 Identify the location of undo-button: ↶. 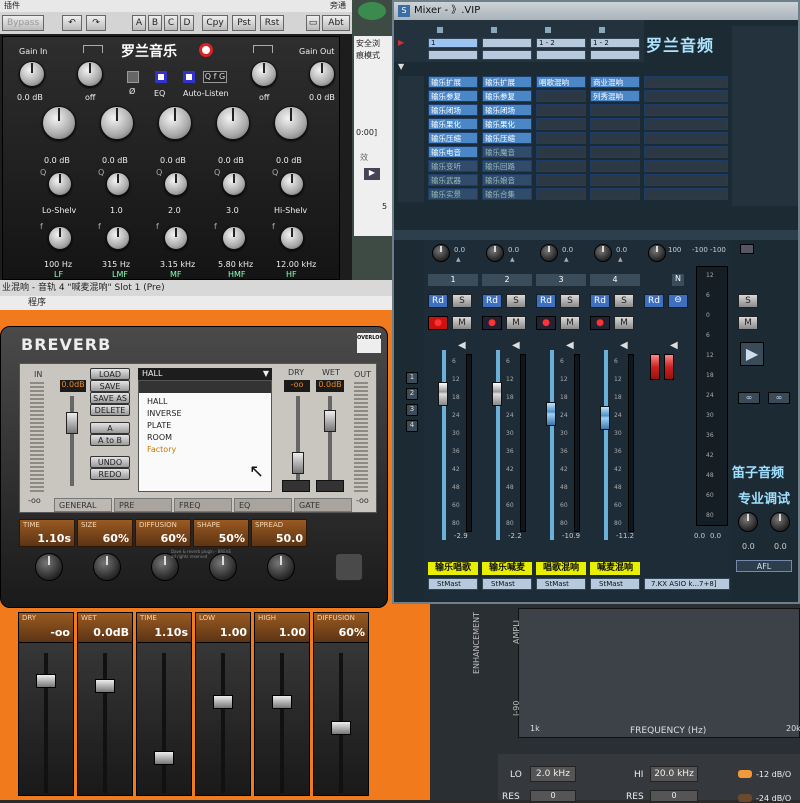
(72, 23).